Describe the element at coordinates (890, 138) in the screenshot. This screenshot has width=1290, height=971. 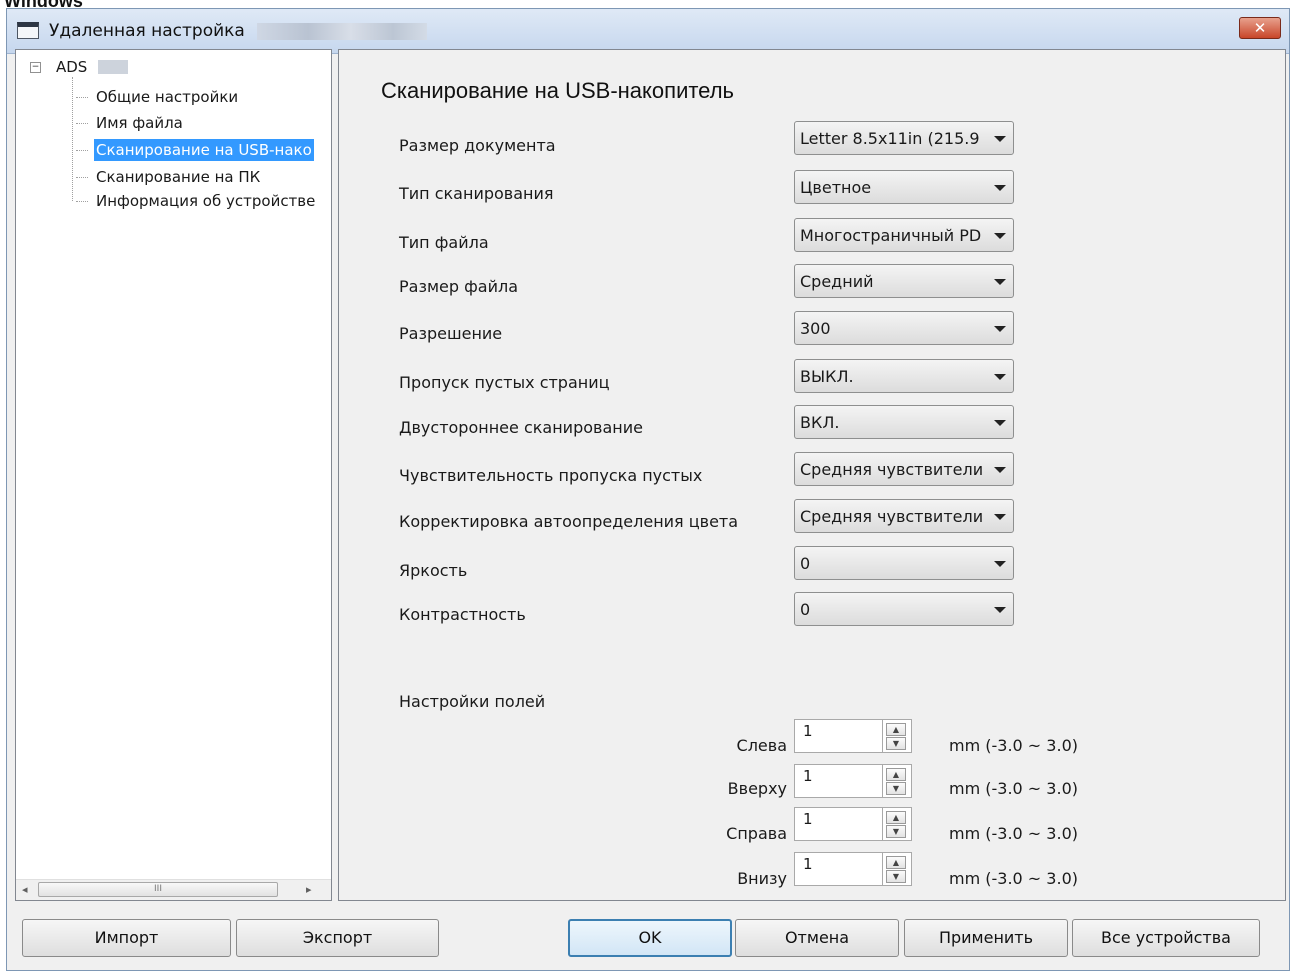
I see `select-value: Letter 8.5x11in (215.9` at that location.